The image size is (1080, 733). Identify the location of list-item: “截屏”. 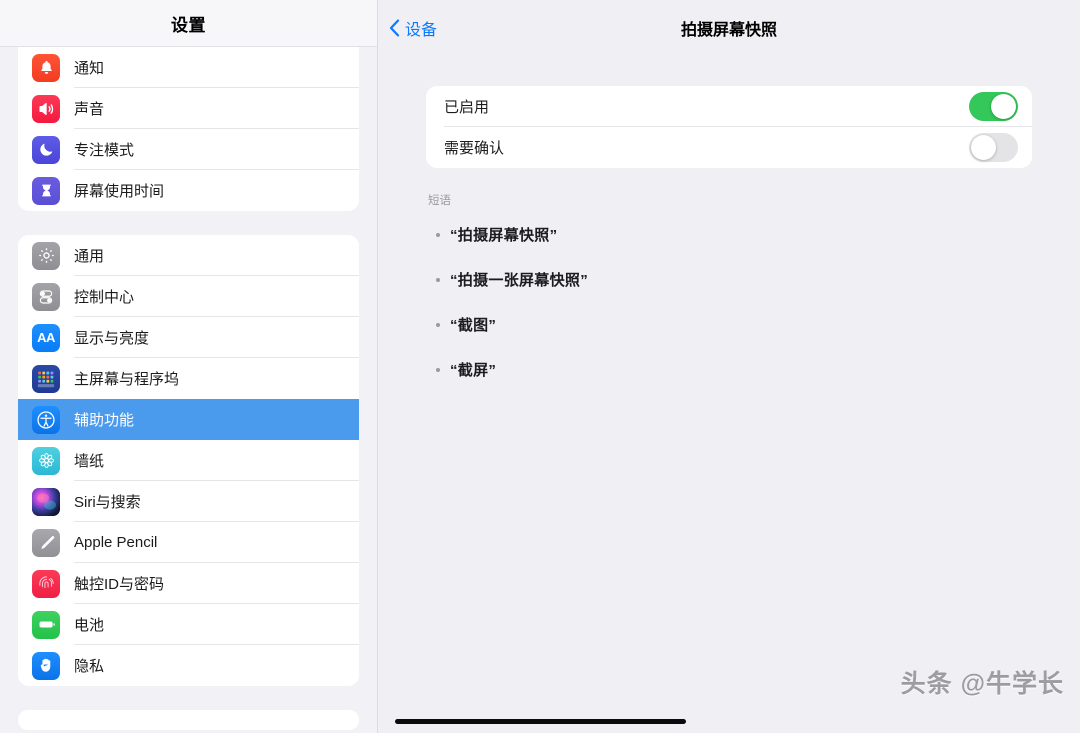
(729, 369).